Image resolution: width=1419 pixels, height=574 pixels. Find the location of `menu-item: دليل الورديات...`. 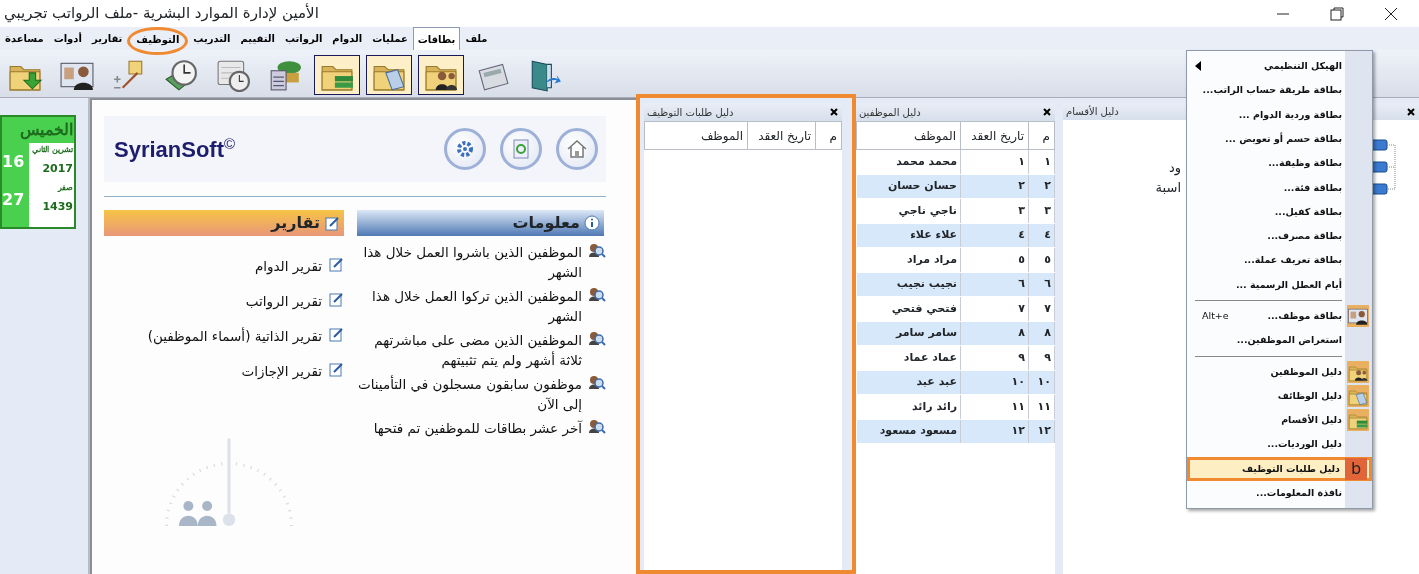

menu-item: دليل الورديات... is located at coordinates (1279, 444).